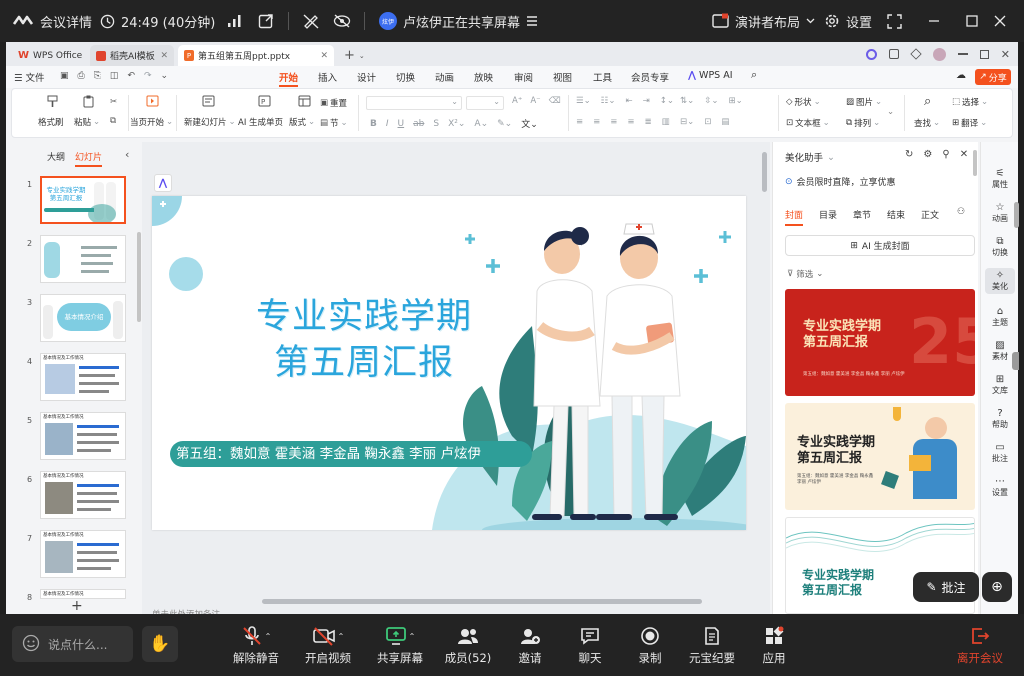 This screenshot has height=676, width=1024. What do you see at coordinates (650, 77) in the screenshot?
I see `menu-member: 会员专享` at bounding box center [650, 77].